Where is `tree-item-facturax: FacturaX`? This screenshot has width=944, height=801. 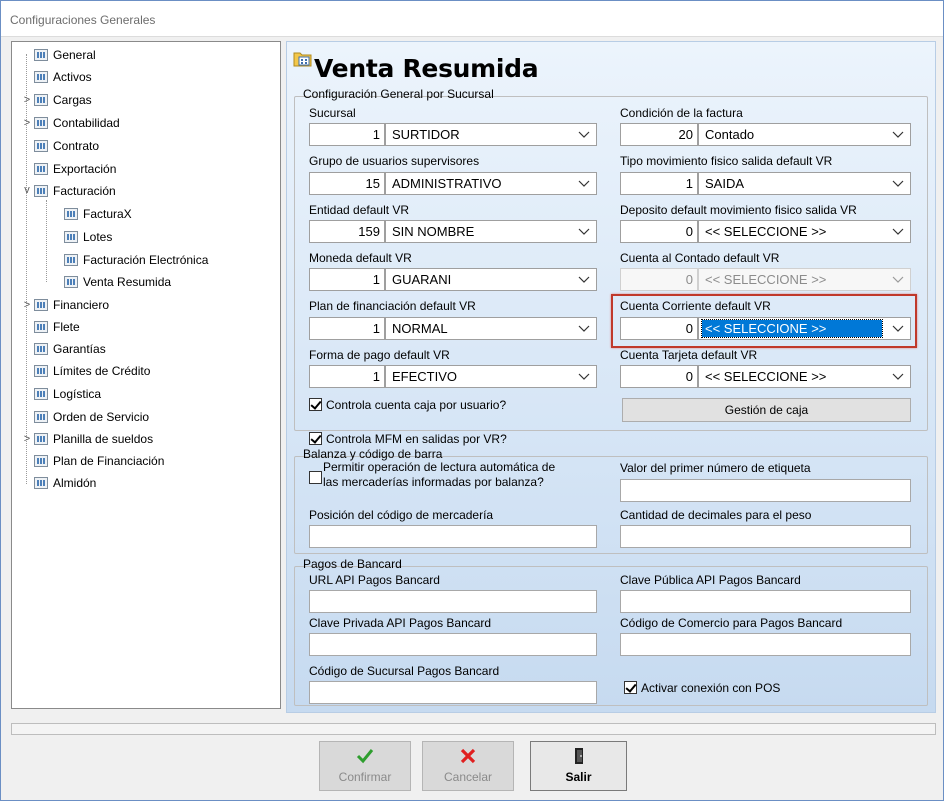 tree-item-facturax: FacturaX is located at coordinates (98, 214).